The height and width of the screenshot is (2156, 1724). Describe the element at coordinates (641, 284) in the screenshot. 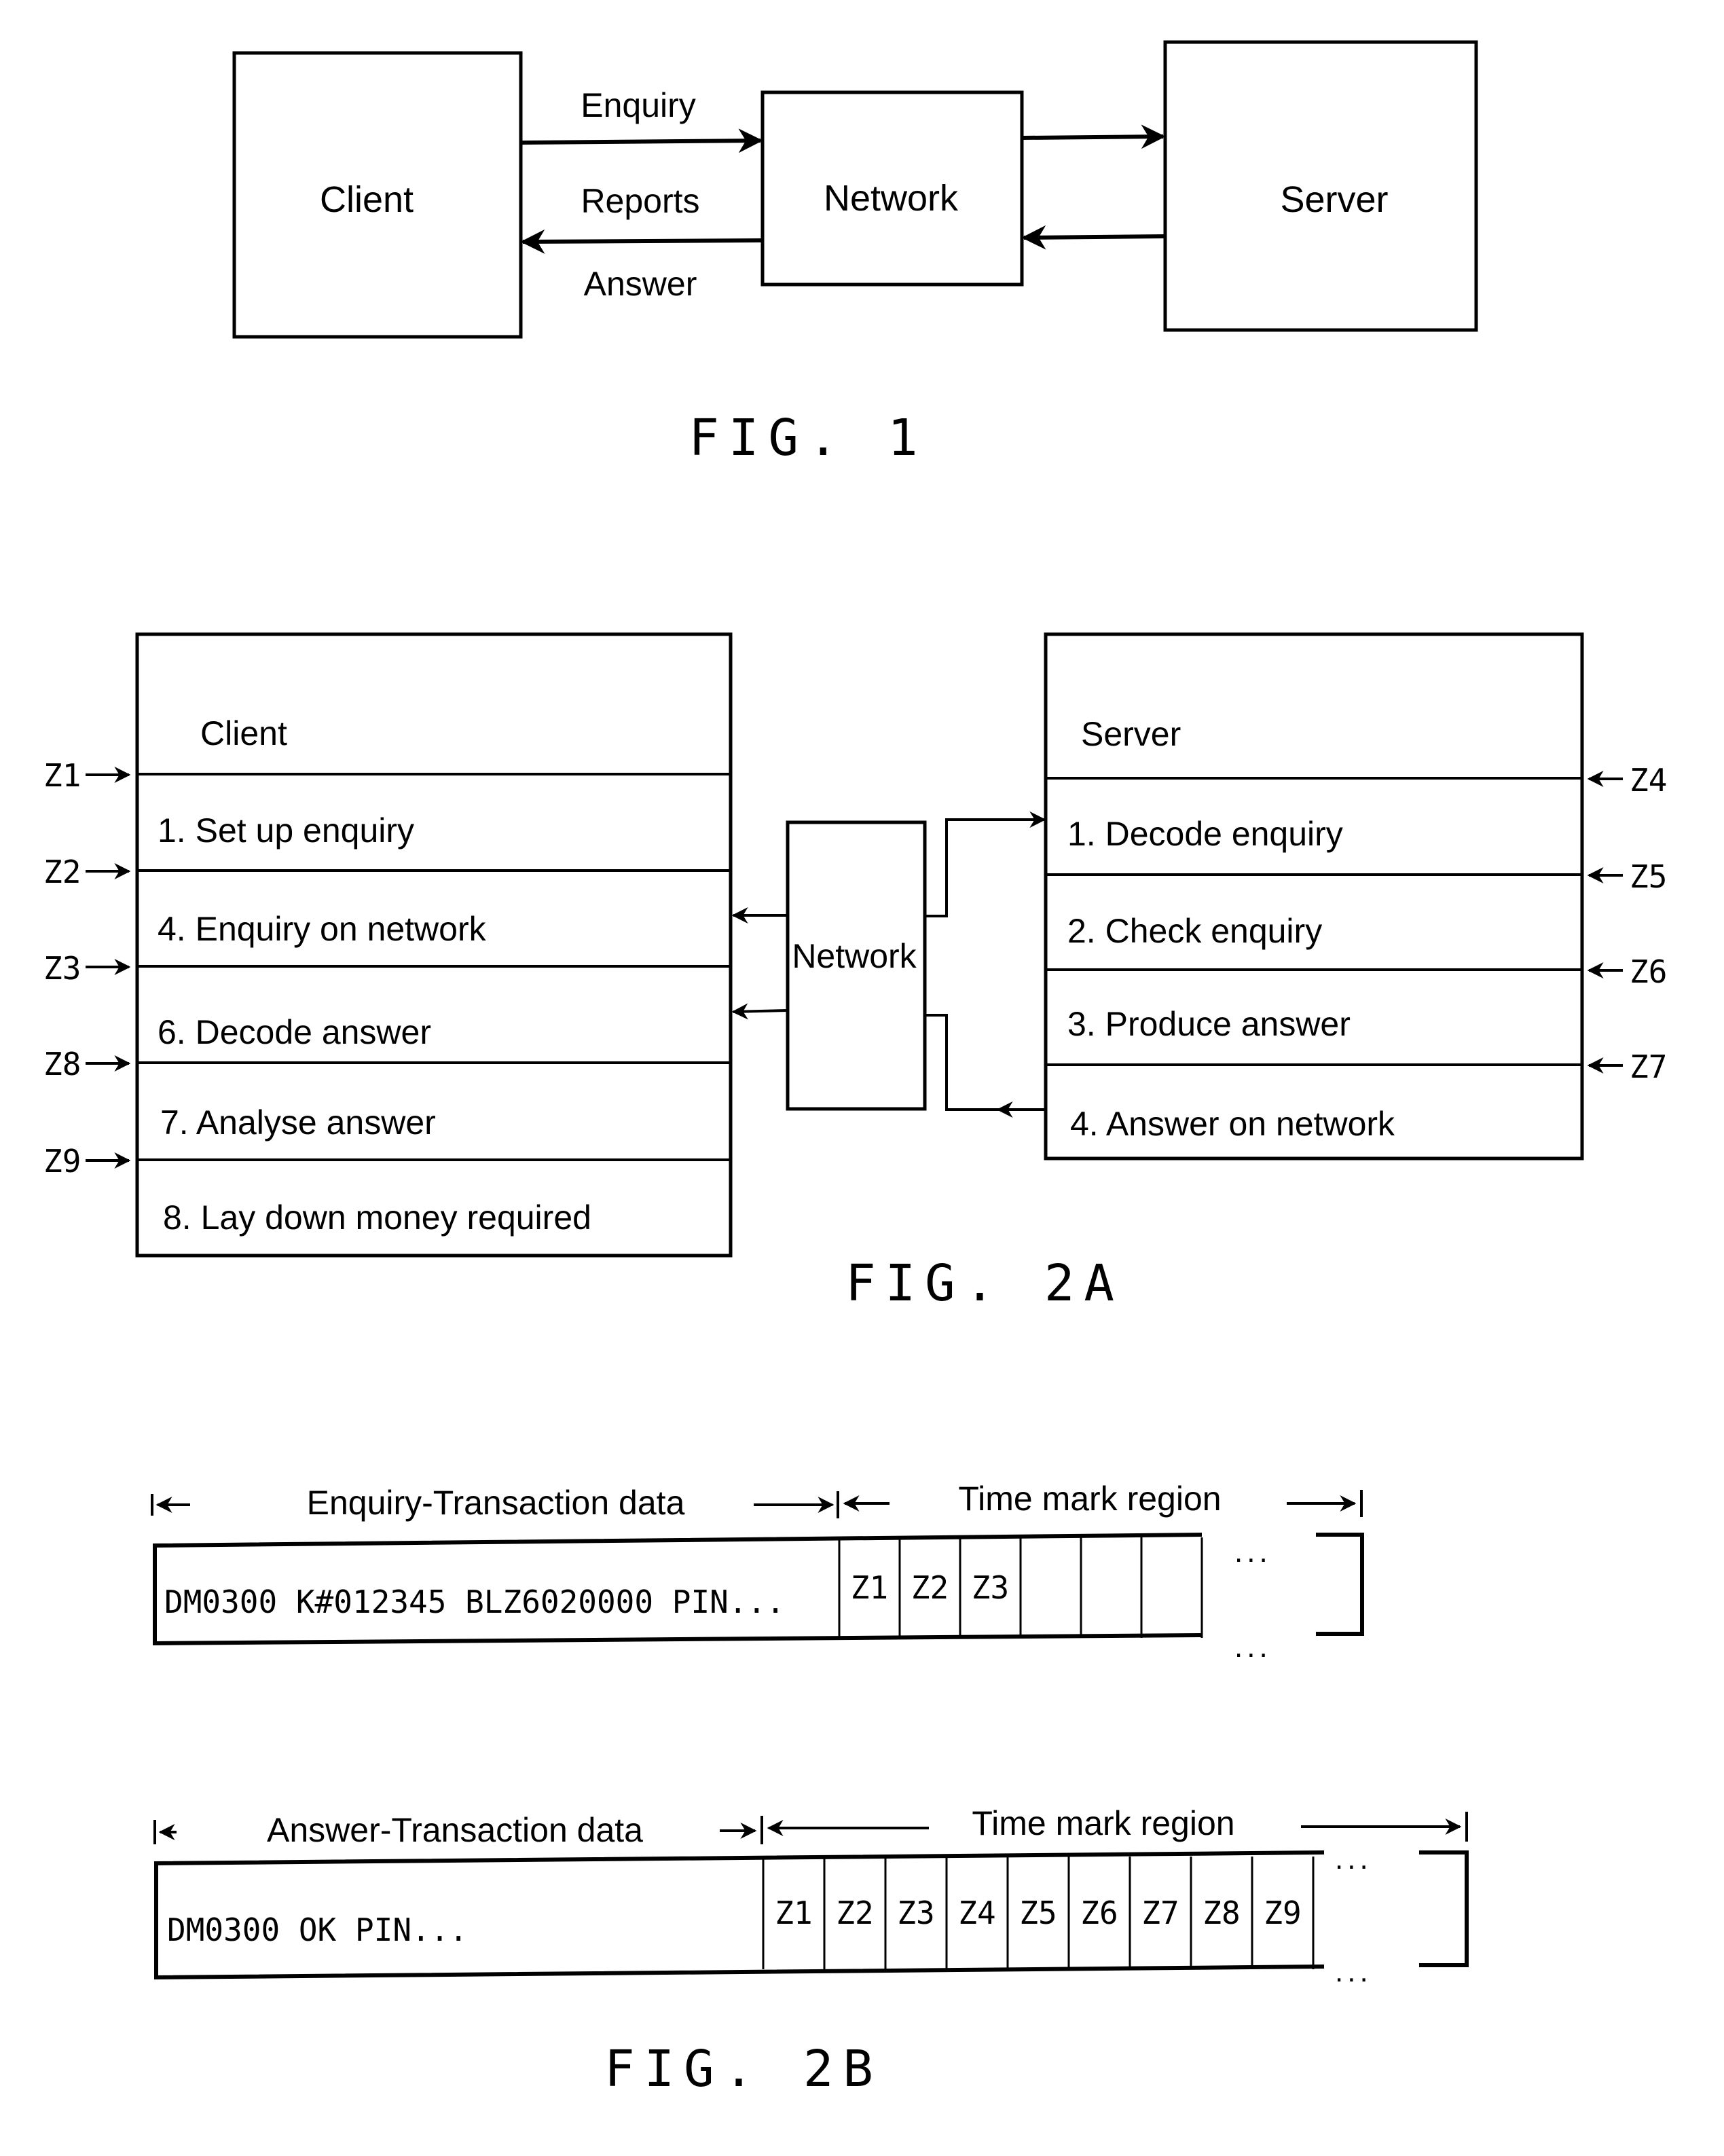

I see `fig1-answer-label: Answer` at that location.